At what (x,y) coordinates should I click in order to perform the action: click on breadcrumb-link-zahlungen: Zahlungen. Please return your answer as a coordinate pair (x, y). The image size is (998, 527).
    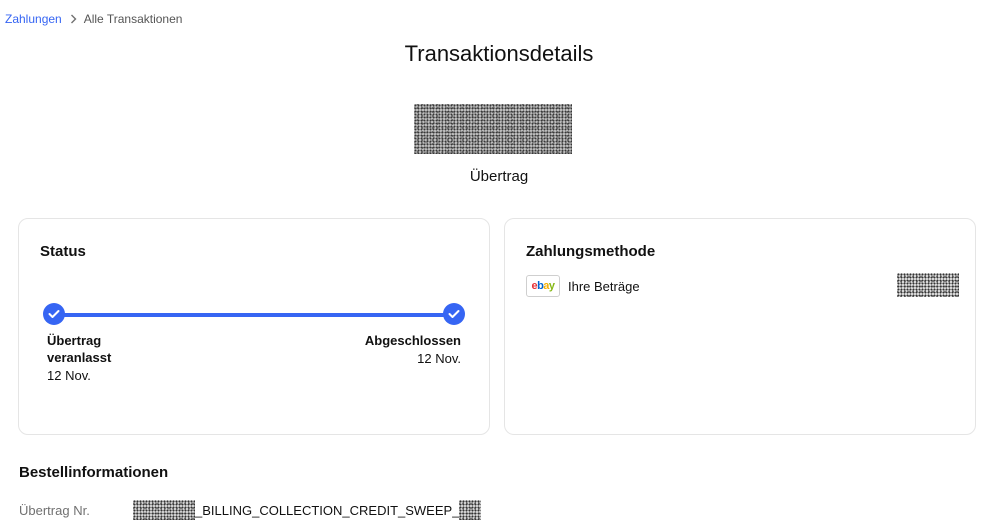
    Looking at the image, I should click on (33, 19).